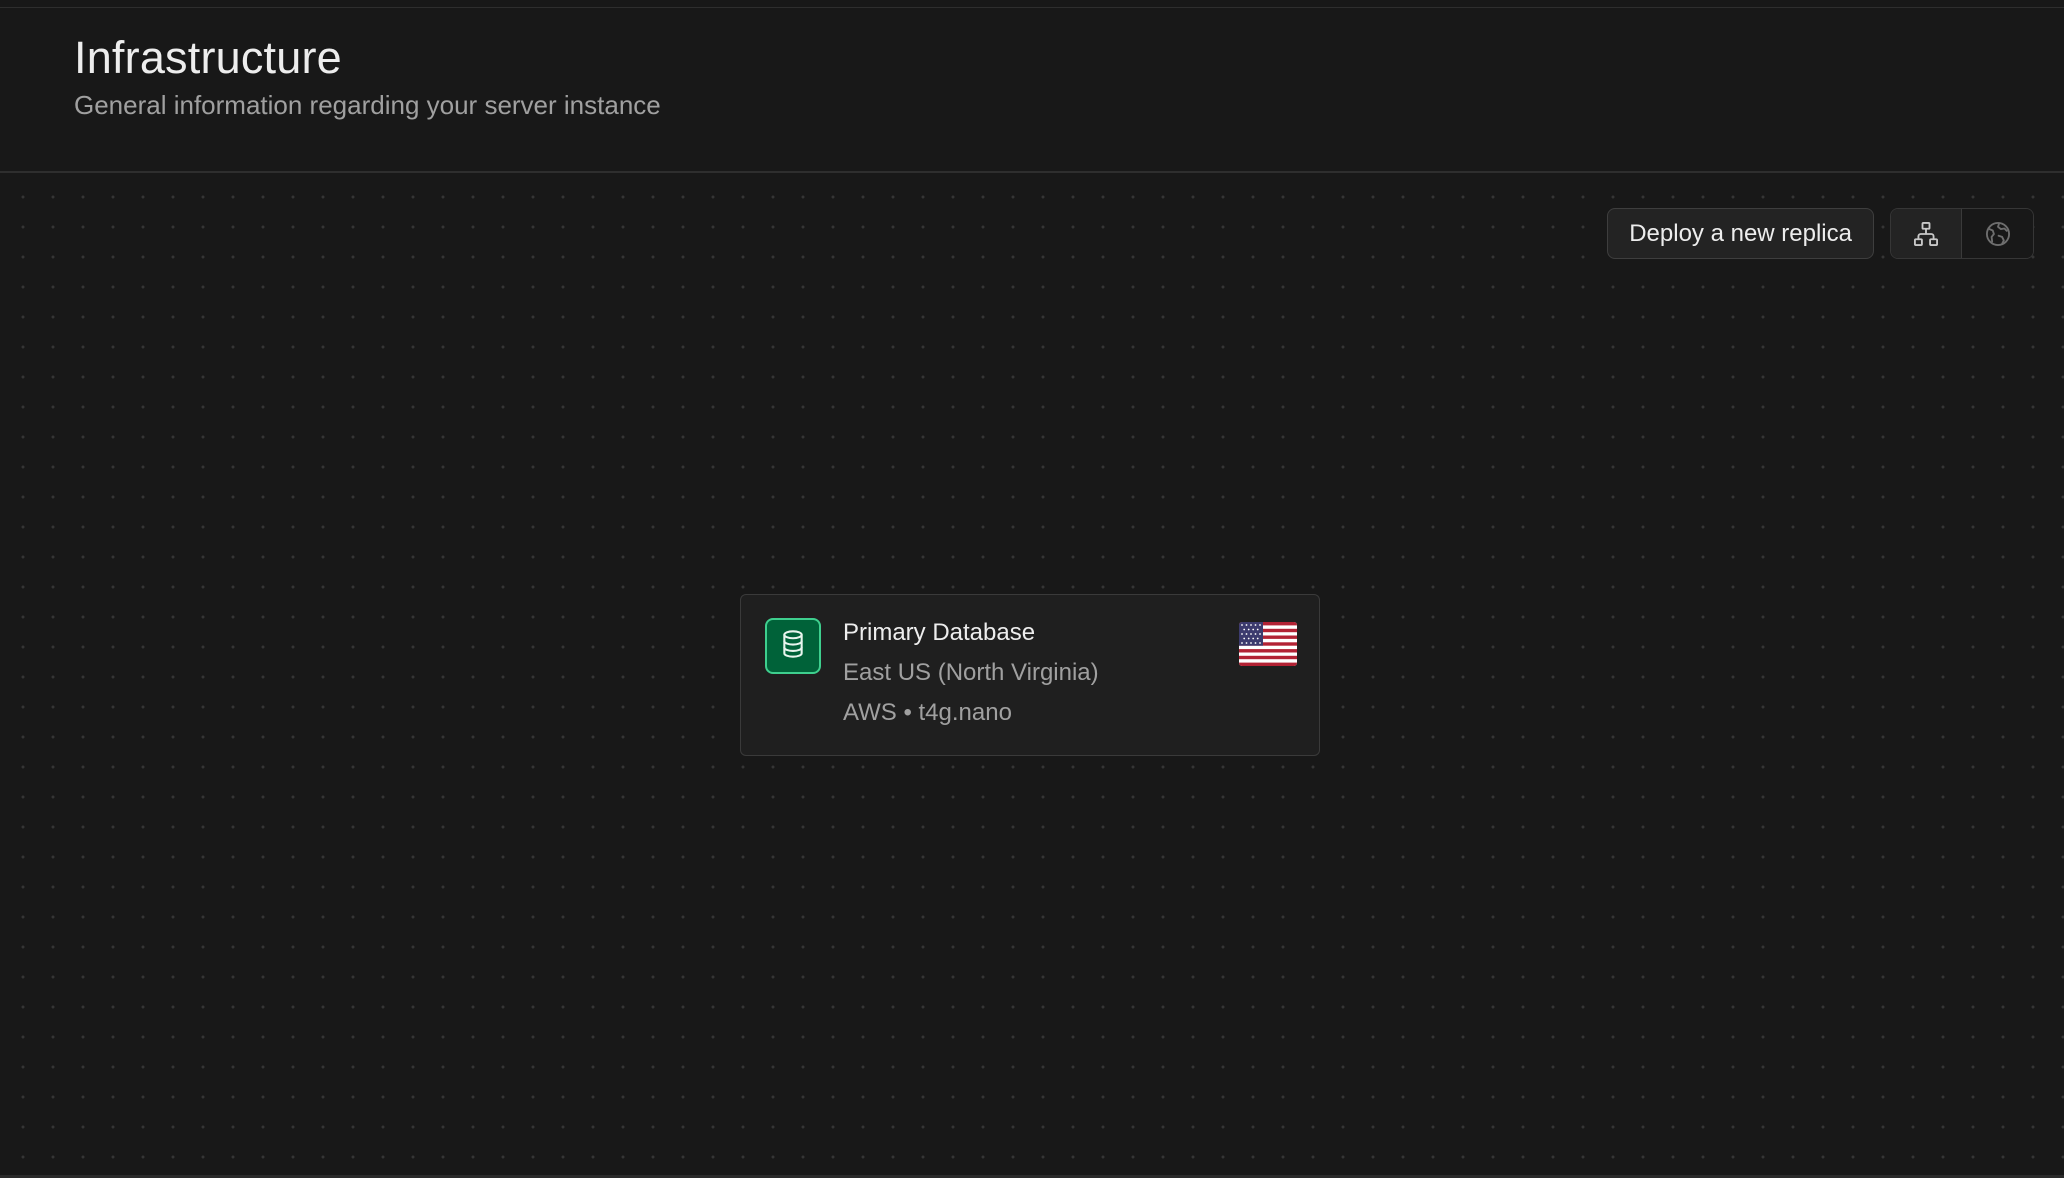 Image resolution: width=2064 pixels, height=1178 pixels. What do you see at coordinates (927, 712) in the screenshot?
I see `database-provider-instance: AWS • t4g.nano` at bounding box center [927, 712].